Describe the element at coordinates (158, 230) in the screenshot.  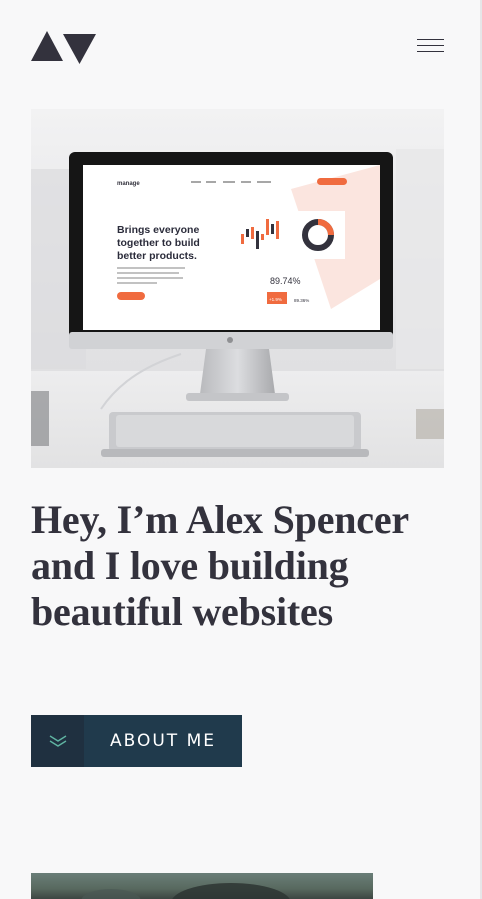
I see `screen-headline-1: Brings everyone` at that location.